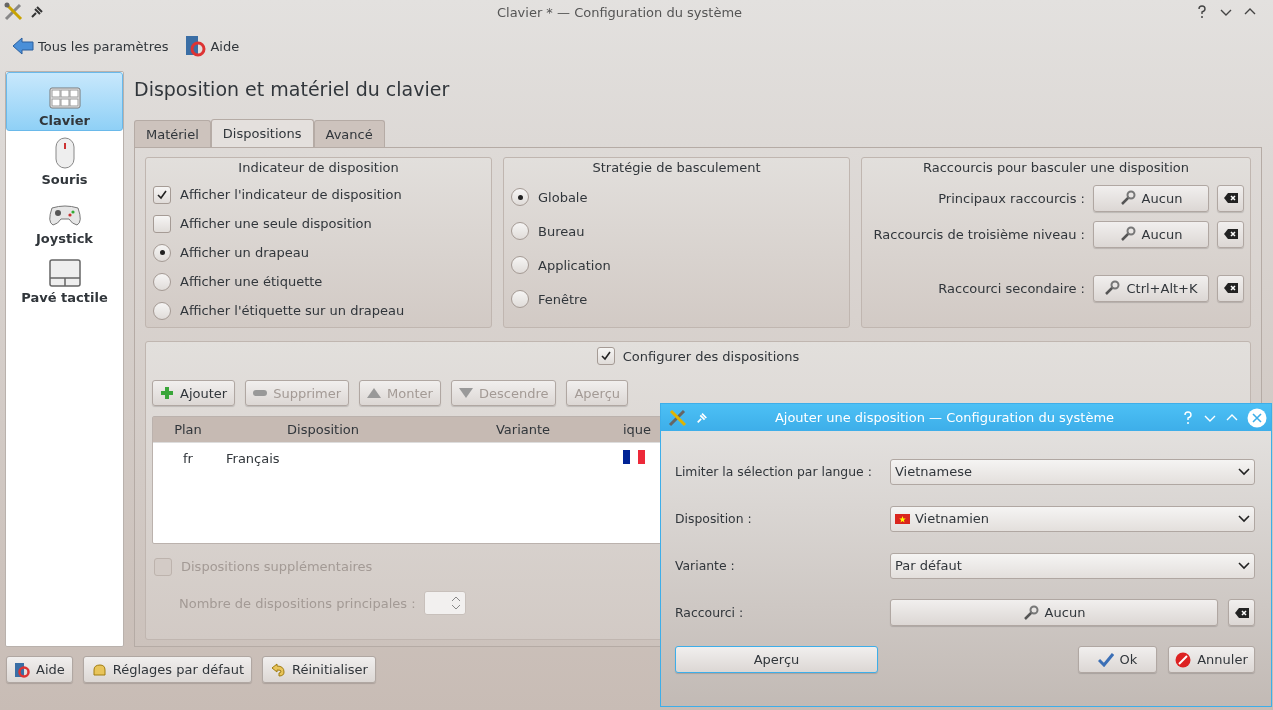  Describe the element at coordinates (23, 46) in the screenshot. I see `back-arrow-icon` at that location.